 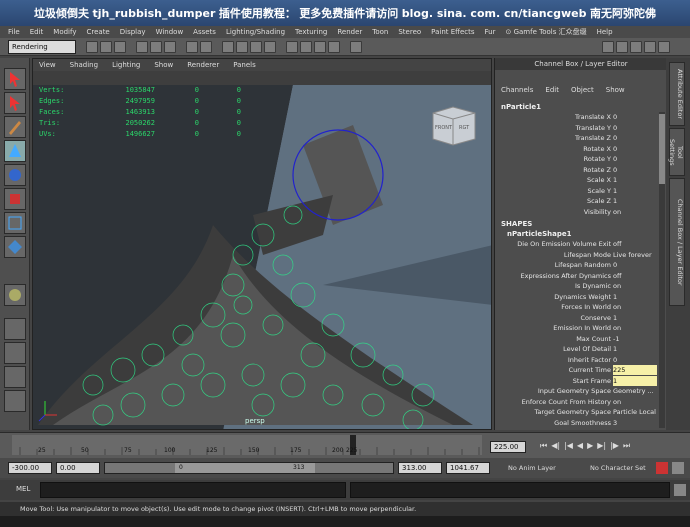 What do you see at coordinates (42, 47) in the screenshot?
I see `menu-set-dropdown: Rendering` at bounding box center [42, 47].